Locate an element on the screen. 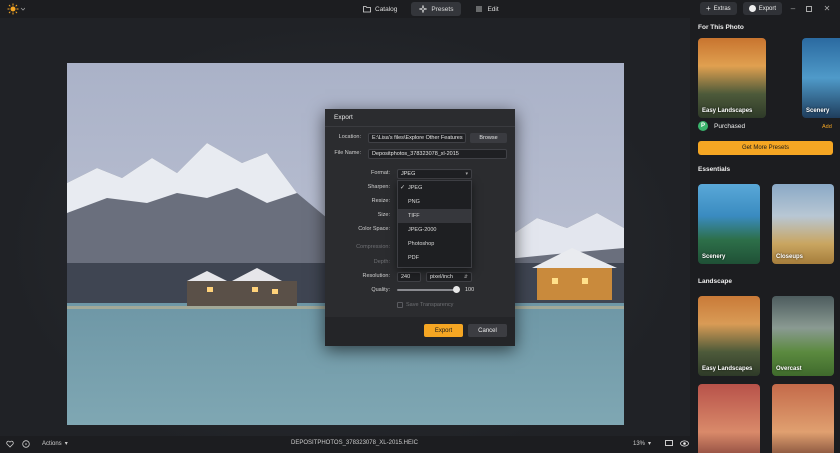 The width and height of the screenshot is (840, 453). filename-label: File Name: is located at coordinates (347, 153).